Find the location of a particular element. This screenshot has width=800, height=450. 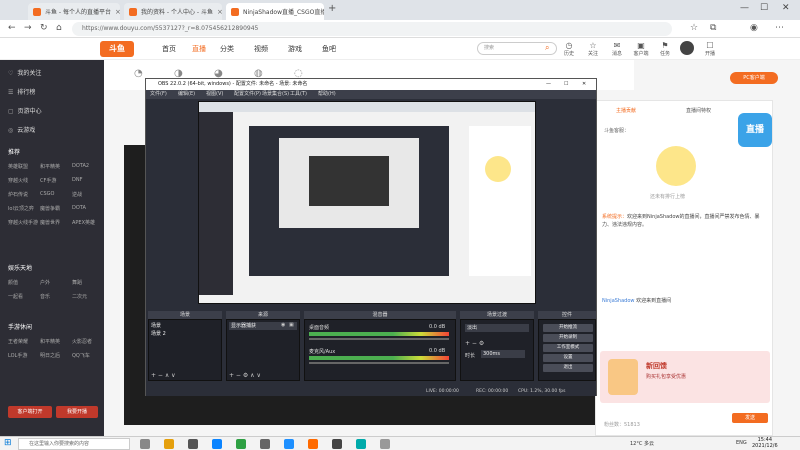

sidebar-category-item: 炉石传说 is located at coordinates (18, 194).